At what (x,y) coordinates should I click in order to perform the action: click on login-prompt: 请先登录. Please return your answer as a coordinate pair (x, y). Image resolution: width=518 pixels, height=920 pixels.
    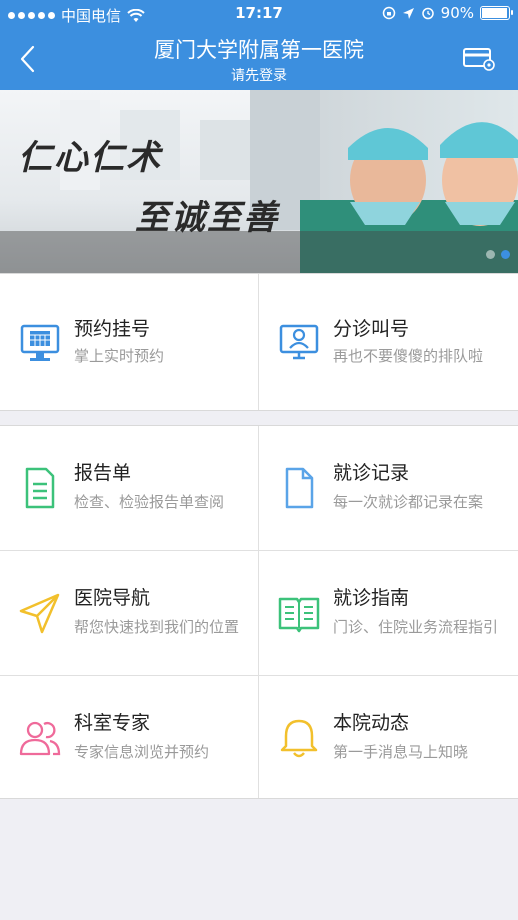
    Looking at the image, I should click on (259, 75).